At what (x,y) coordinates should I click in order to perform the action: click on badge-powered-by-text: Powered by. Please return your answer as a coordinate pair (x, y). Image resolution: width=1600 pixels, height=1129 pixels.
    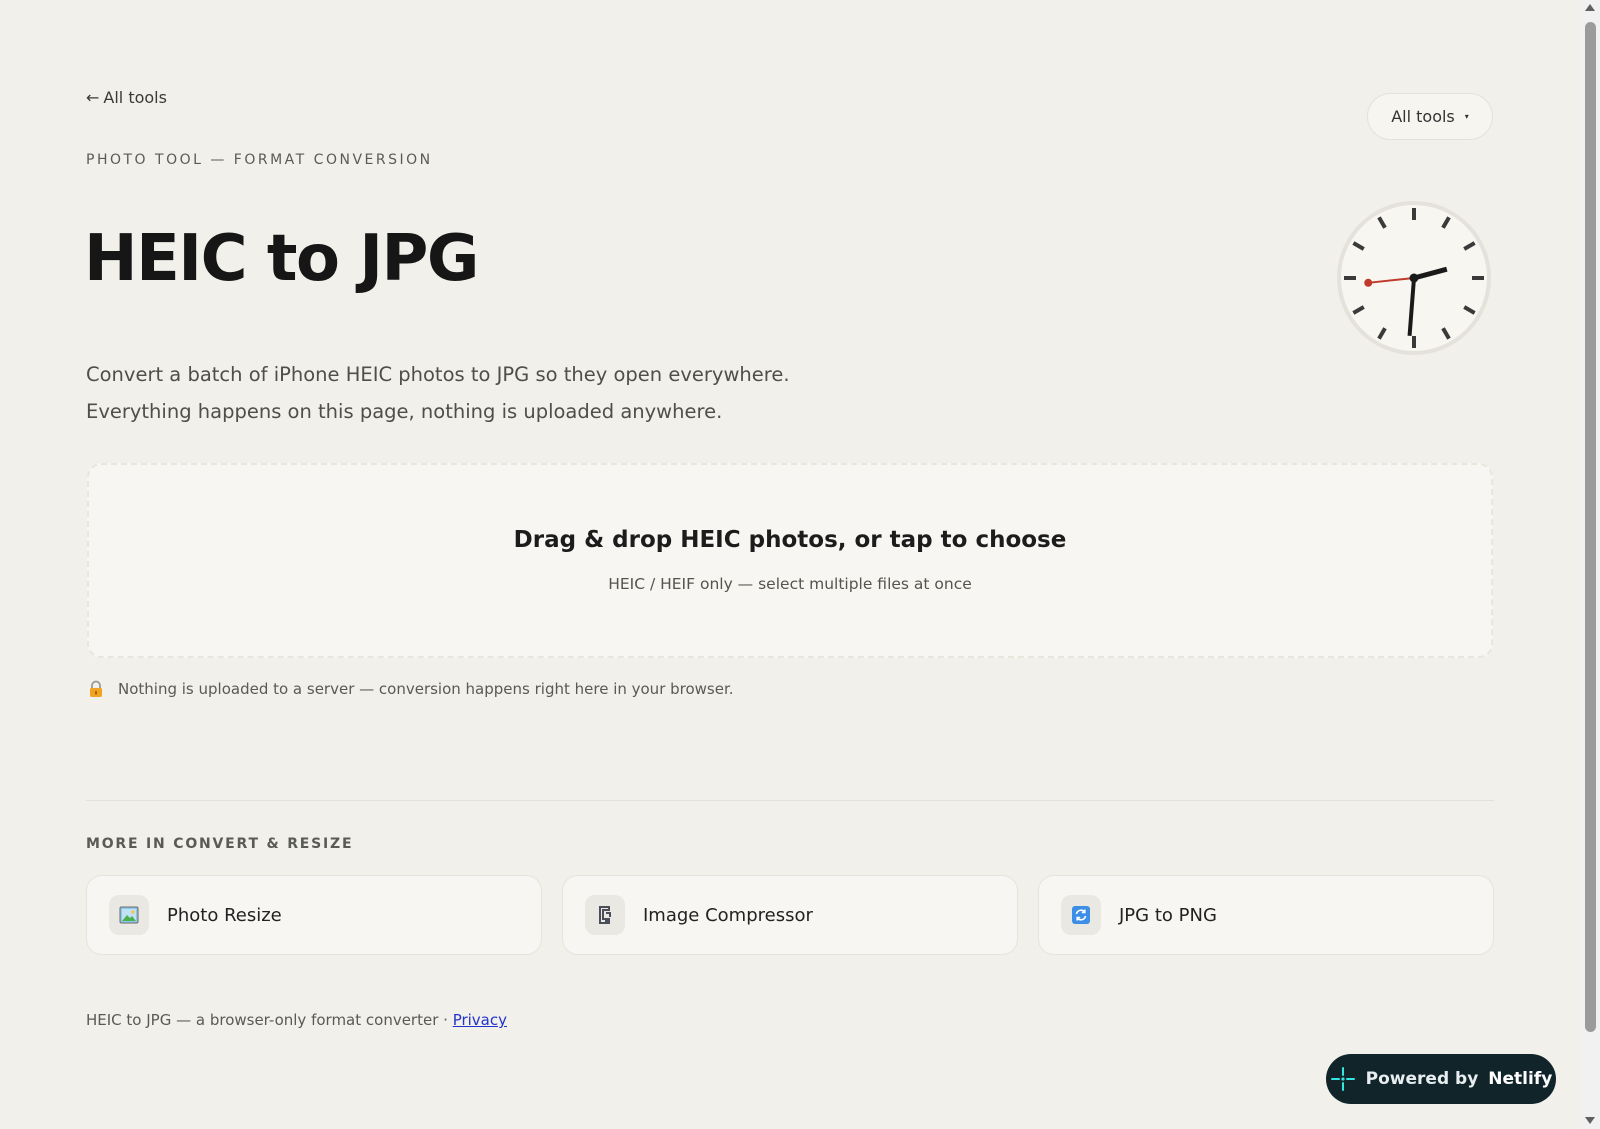
    Looking at the image, I should click on (1422, 1079).